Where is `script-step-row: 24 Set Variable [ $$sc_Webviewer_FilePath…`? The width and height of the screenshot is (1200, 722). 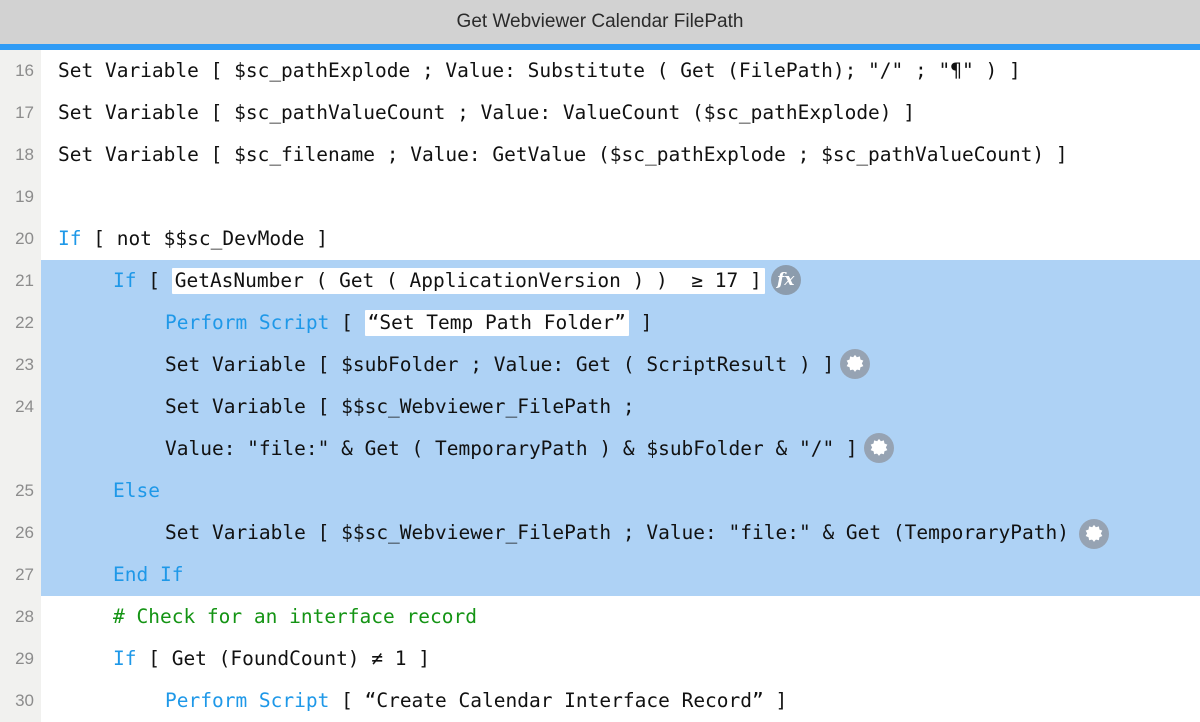
script-step-row: 24 Set Variable [ $$sc_Webviewer_FilePath… is located at coordinates (600, 428).